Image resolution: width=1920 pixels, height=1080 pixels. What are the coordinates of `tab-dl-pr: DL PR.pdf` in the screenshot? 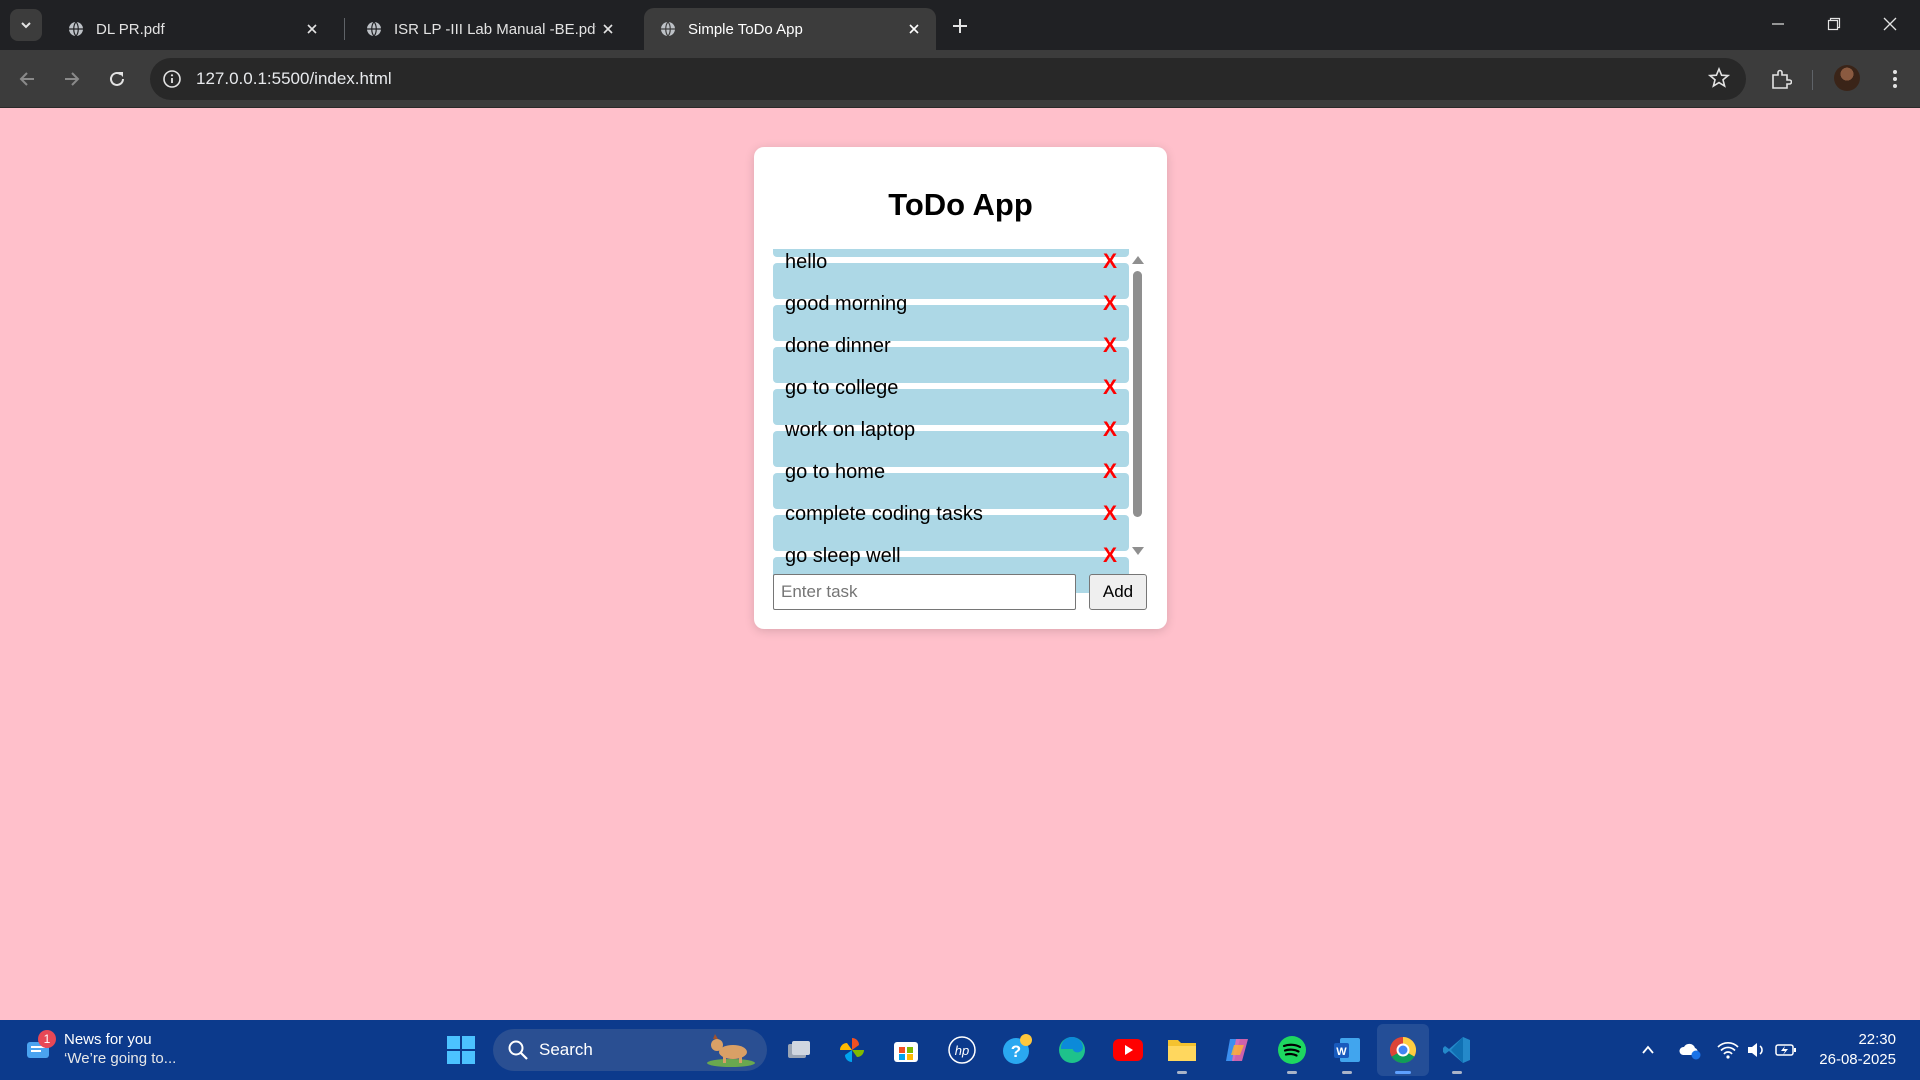 It's located at (193, 29).